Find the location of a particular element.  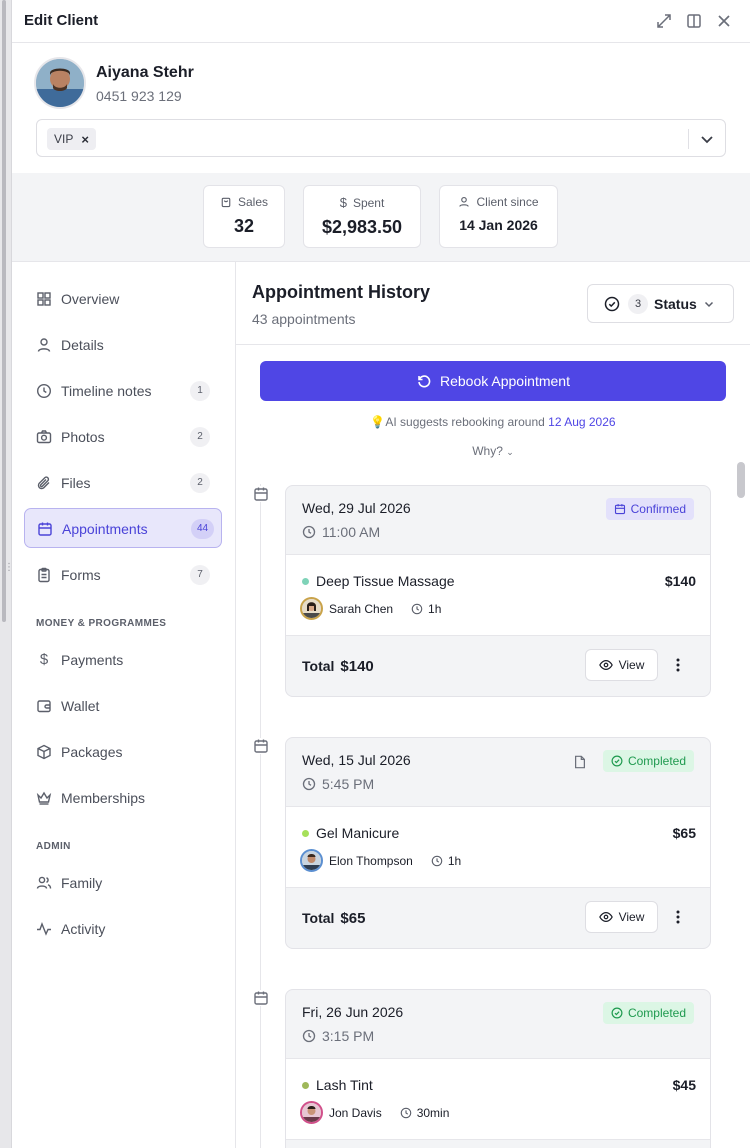

close-icon is located at coordinates (724, 21).